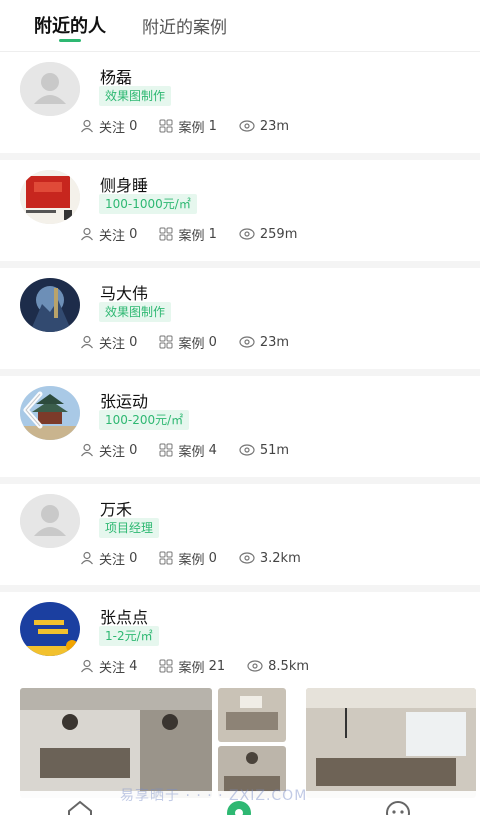 The image size is (480, 815). Describe the element at coordinates (240, 106) in the screenshot. I see `list-item: 杨磊 效果图制作 关注 0 案例 1 23m` at that location.